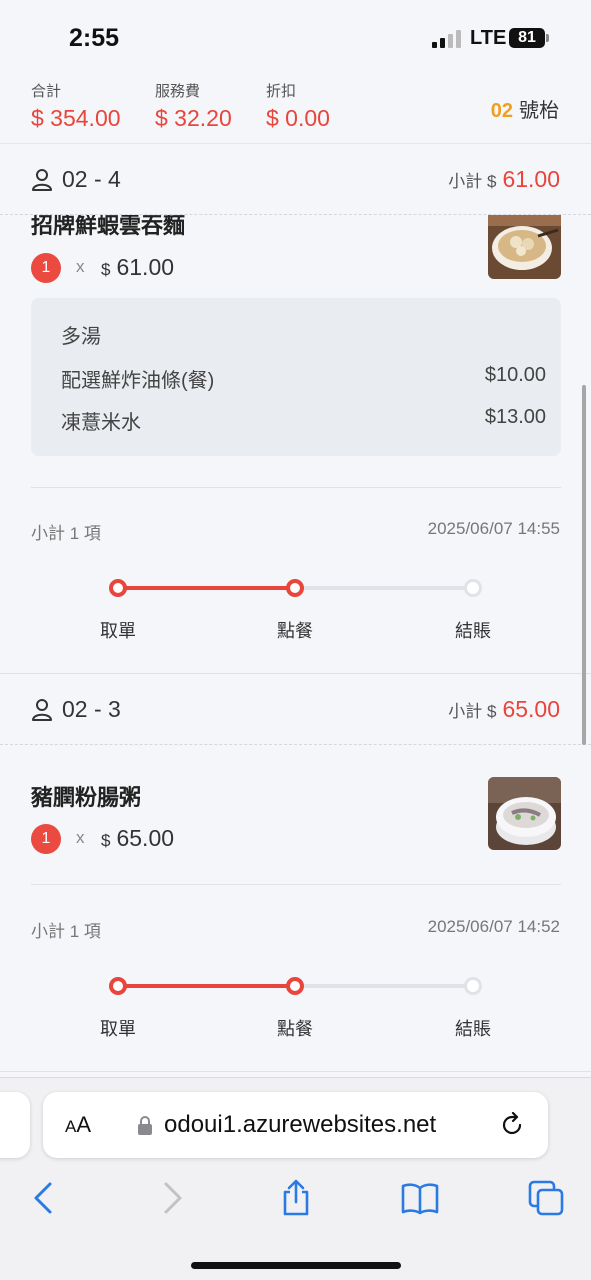 This screenshot has width=591, height=1280. Describe the element at coordinates (172, 1198) in the screenshot. I see `forward-icon` at that location.